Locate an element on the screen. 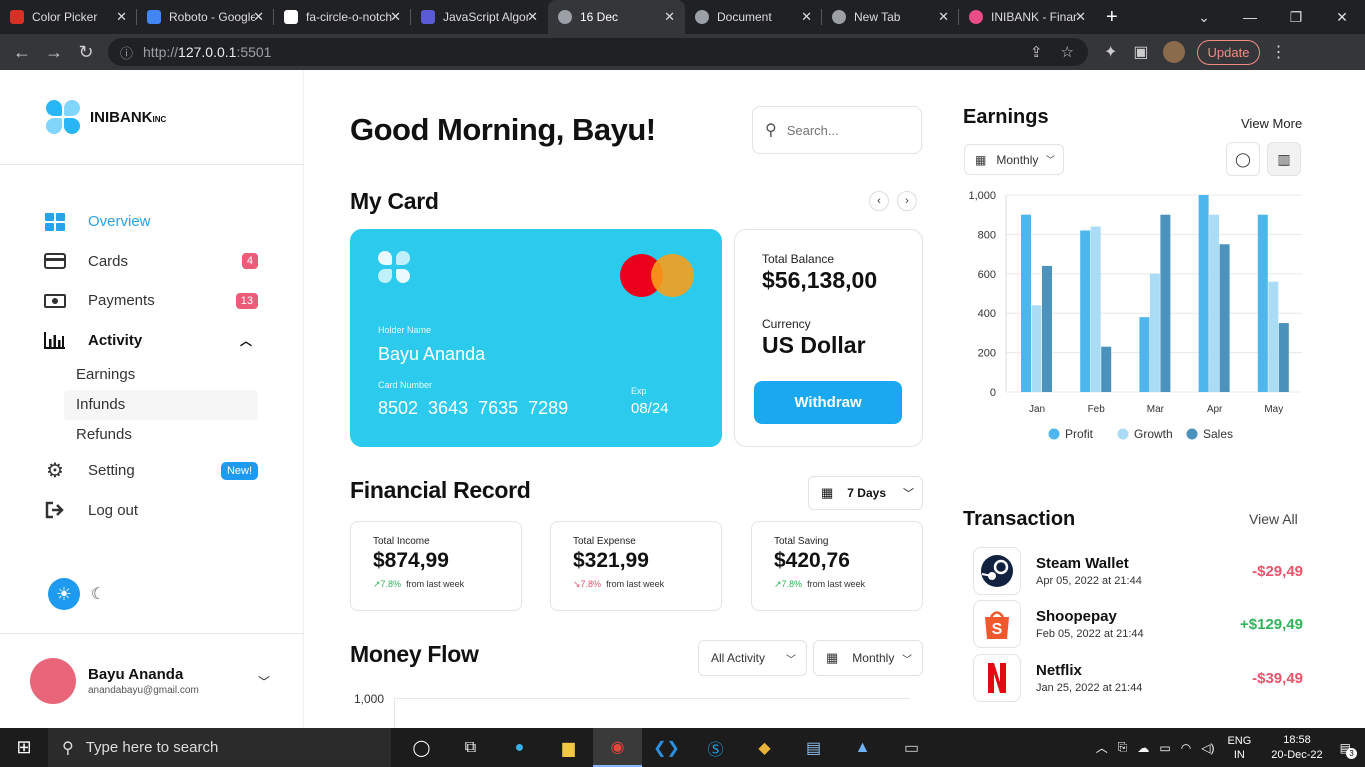 The image size is (1365, 767). bookmark-star-icon: ☆ is located at coordinates (1067, 52).